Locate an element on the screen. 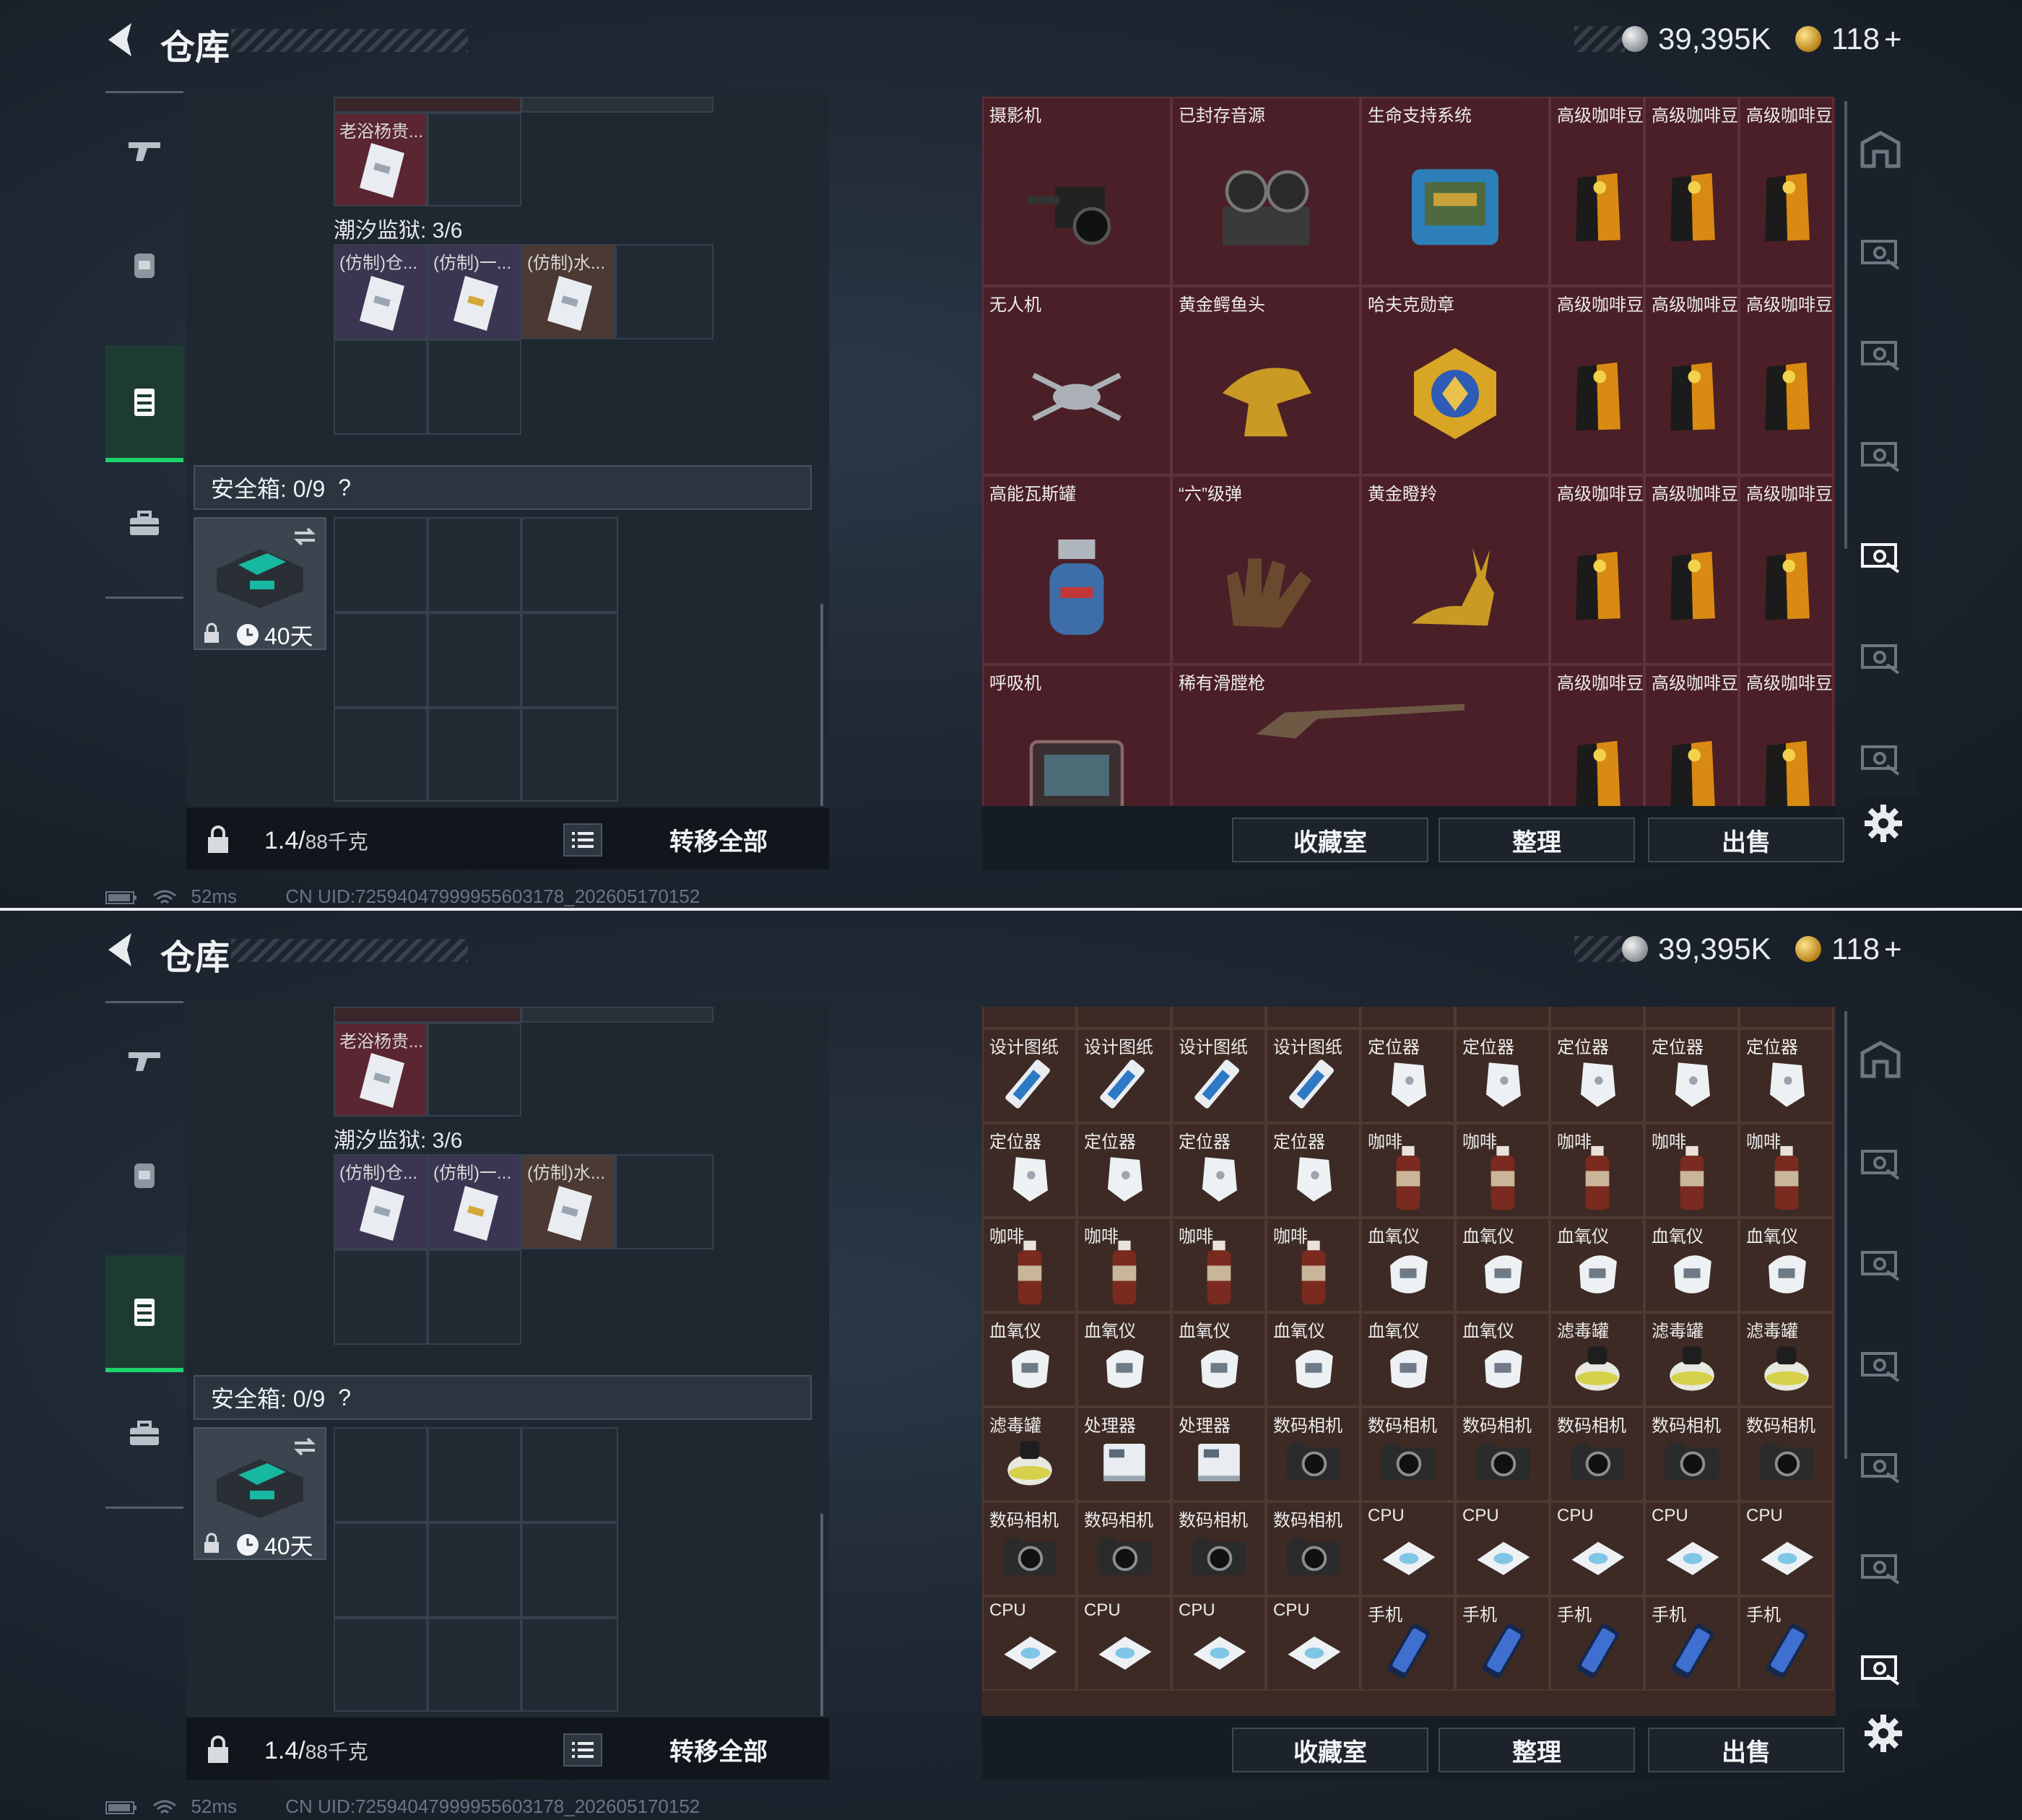 The height and width of the screenshot is (1820, 2022). collection-button: 收藏室 is located at coordinates (1330, 840).